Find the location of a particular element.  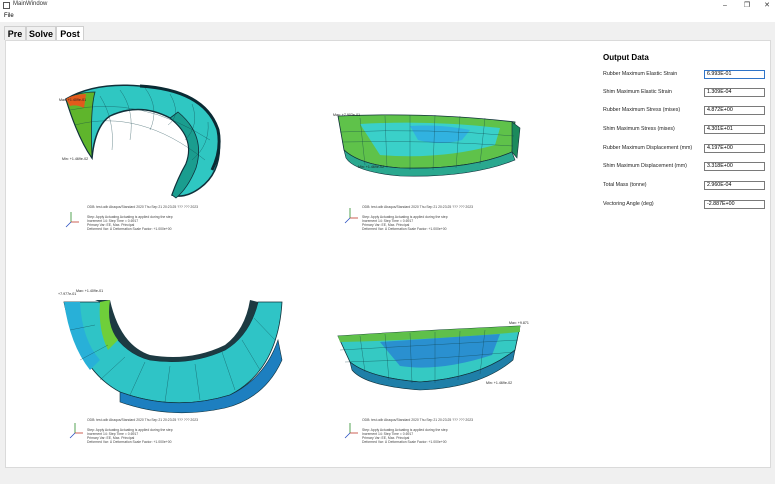

output-row-total-mass: Total Mass (tonne) 2.960E-04 is located at coordinates (684, 186).